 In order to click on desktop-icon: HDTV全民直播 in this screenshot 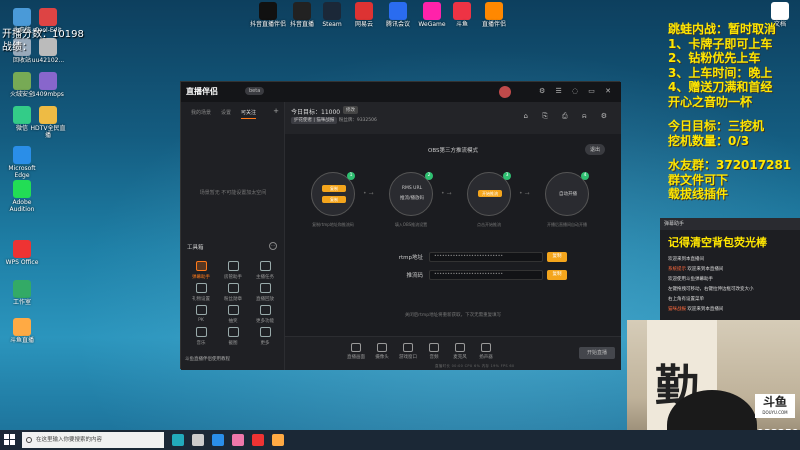, I will do `click(48, 122)`.